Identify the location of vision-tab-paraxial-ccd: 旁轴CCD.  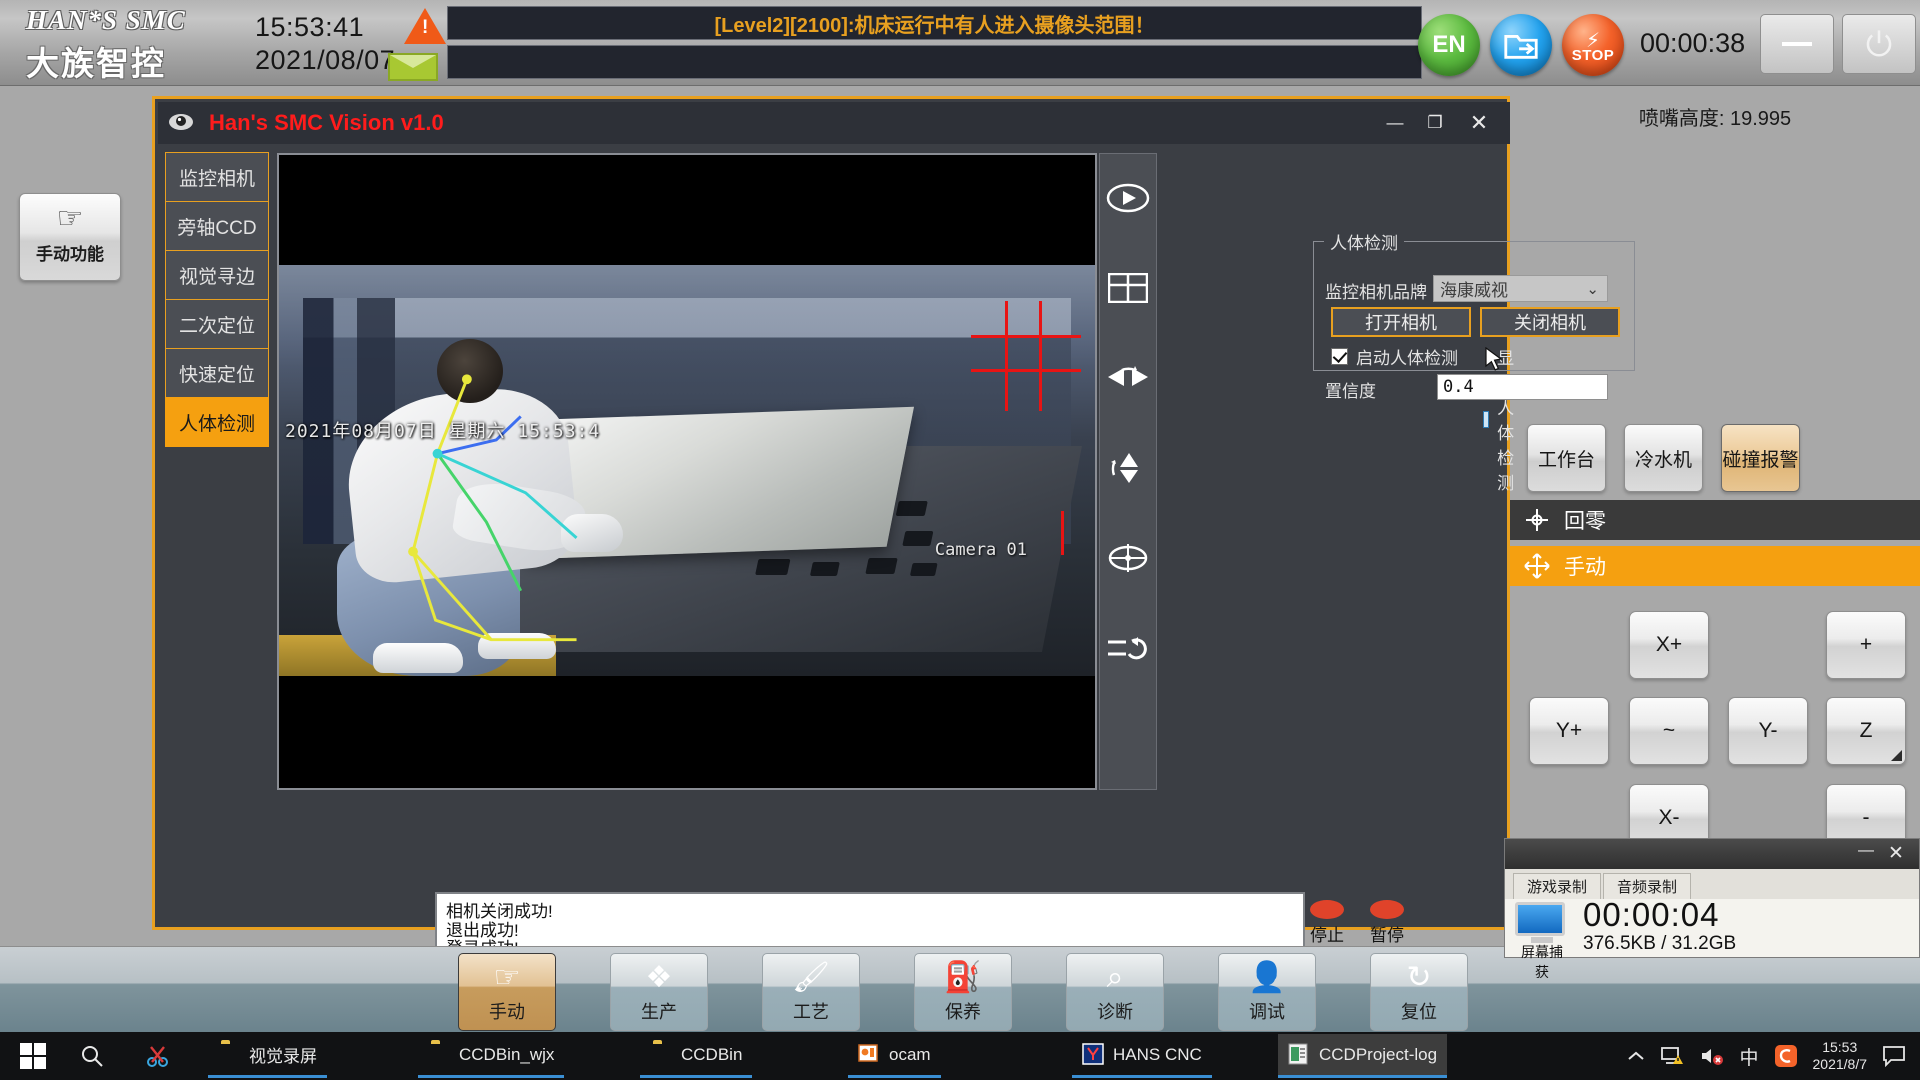
(217, 226).